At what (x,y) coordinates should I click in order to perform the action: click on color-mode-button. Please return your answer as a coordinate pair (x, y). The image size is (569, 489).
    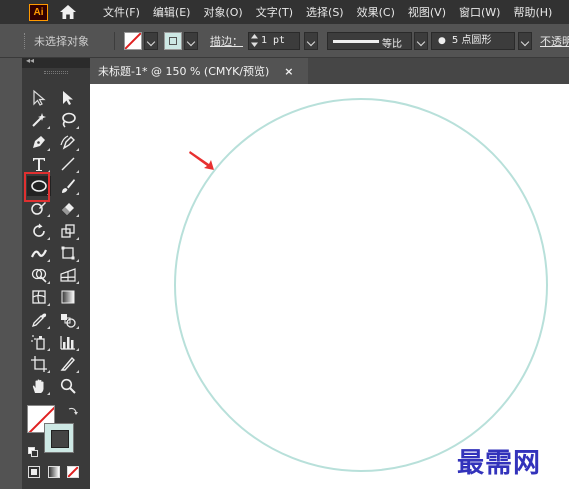
    Looking at the image, I should click on (34, 472).